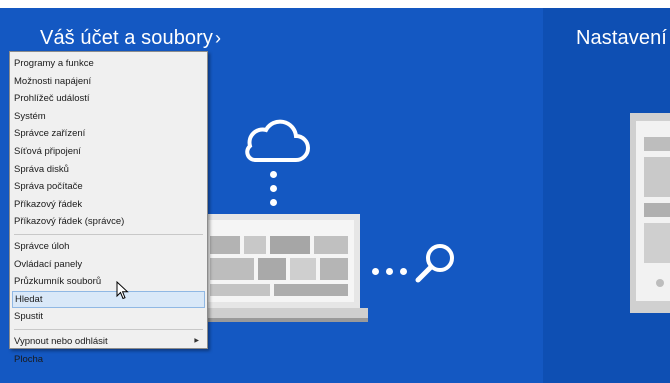  I want to click on account-files-heading: Váš účet a soubory ›, so click(130, 38).